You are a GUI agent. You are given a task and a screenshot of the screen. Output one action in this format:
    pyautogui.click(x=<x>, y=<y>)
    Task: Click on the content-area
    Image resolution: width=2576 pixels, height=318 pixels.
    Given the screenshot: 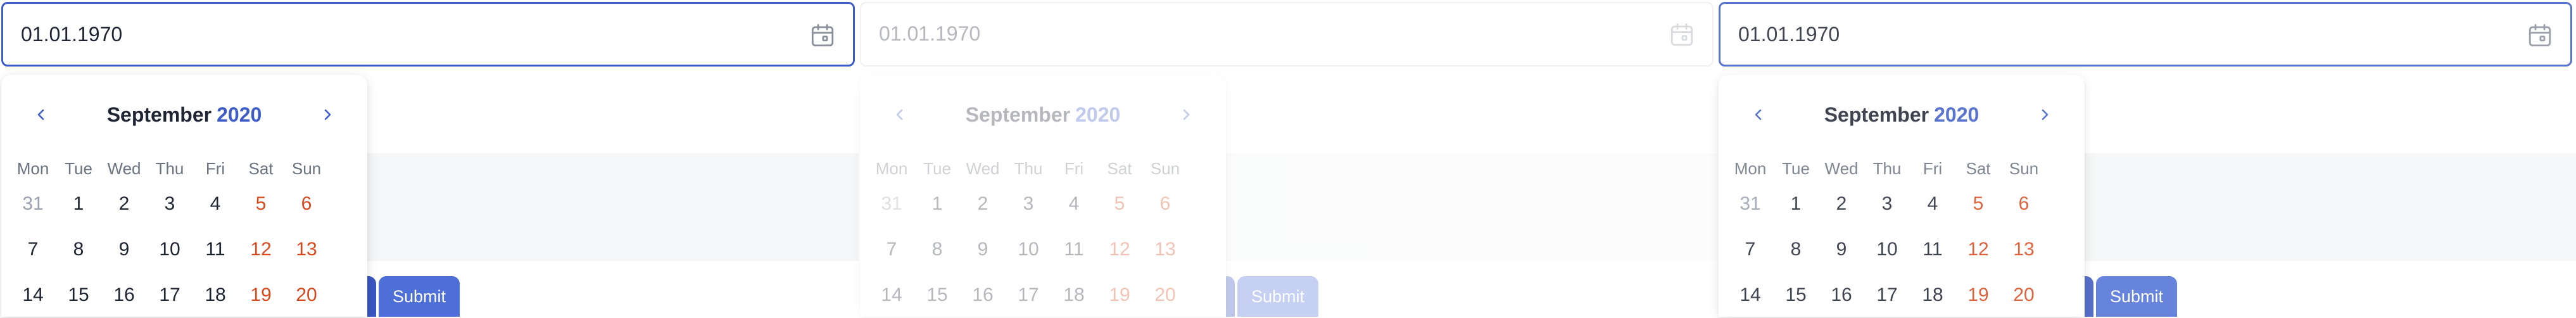 What is the action you would take?
    pyautogui.click(x=607, y=207)
    